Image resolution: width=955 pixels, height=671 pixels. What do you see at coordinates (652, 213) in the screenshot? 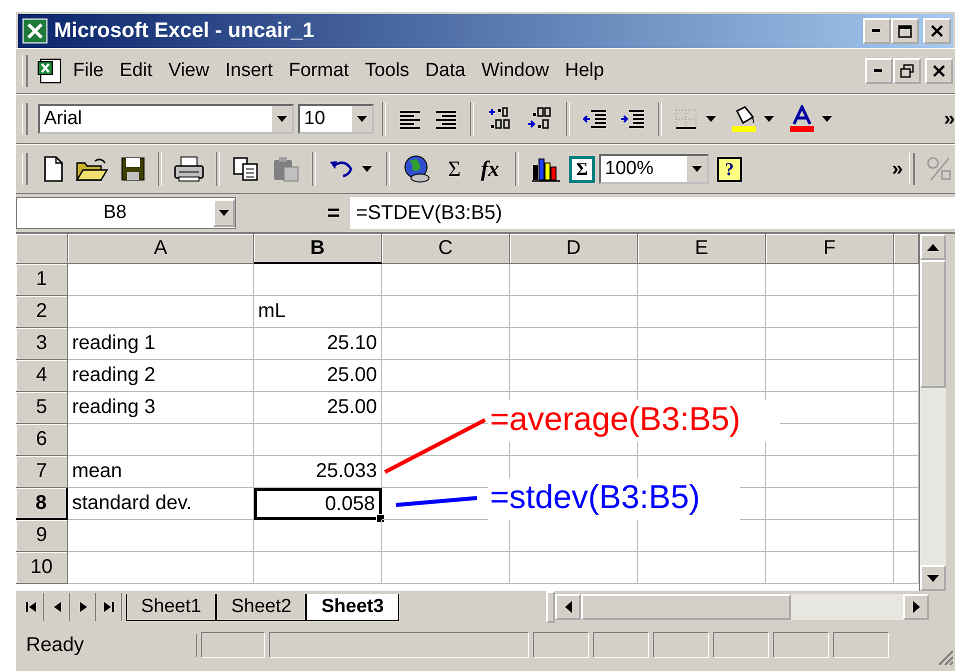
I see `formula-field: =STDEV(B3:B5)` at bounding box center [652, 213].